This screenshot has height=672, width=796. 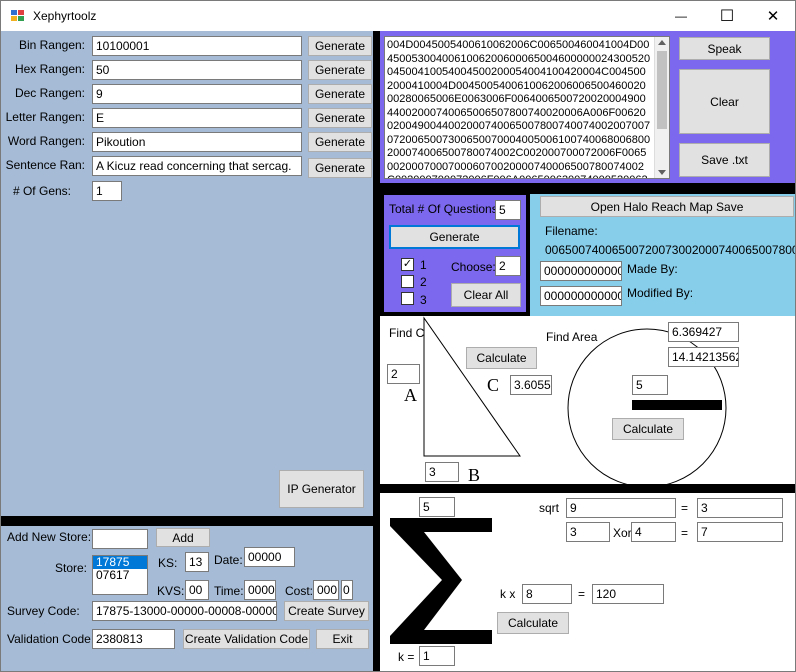 I want to click on sqrt-equals-label: =, so click(x=685, y=508).